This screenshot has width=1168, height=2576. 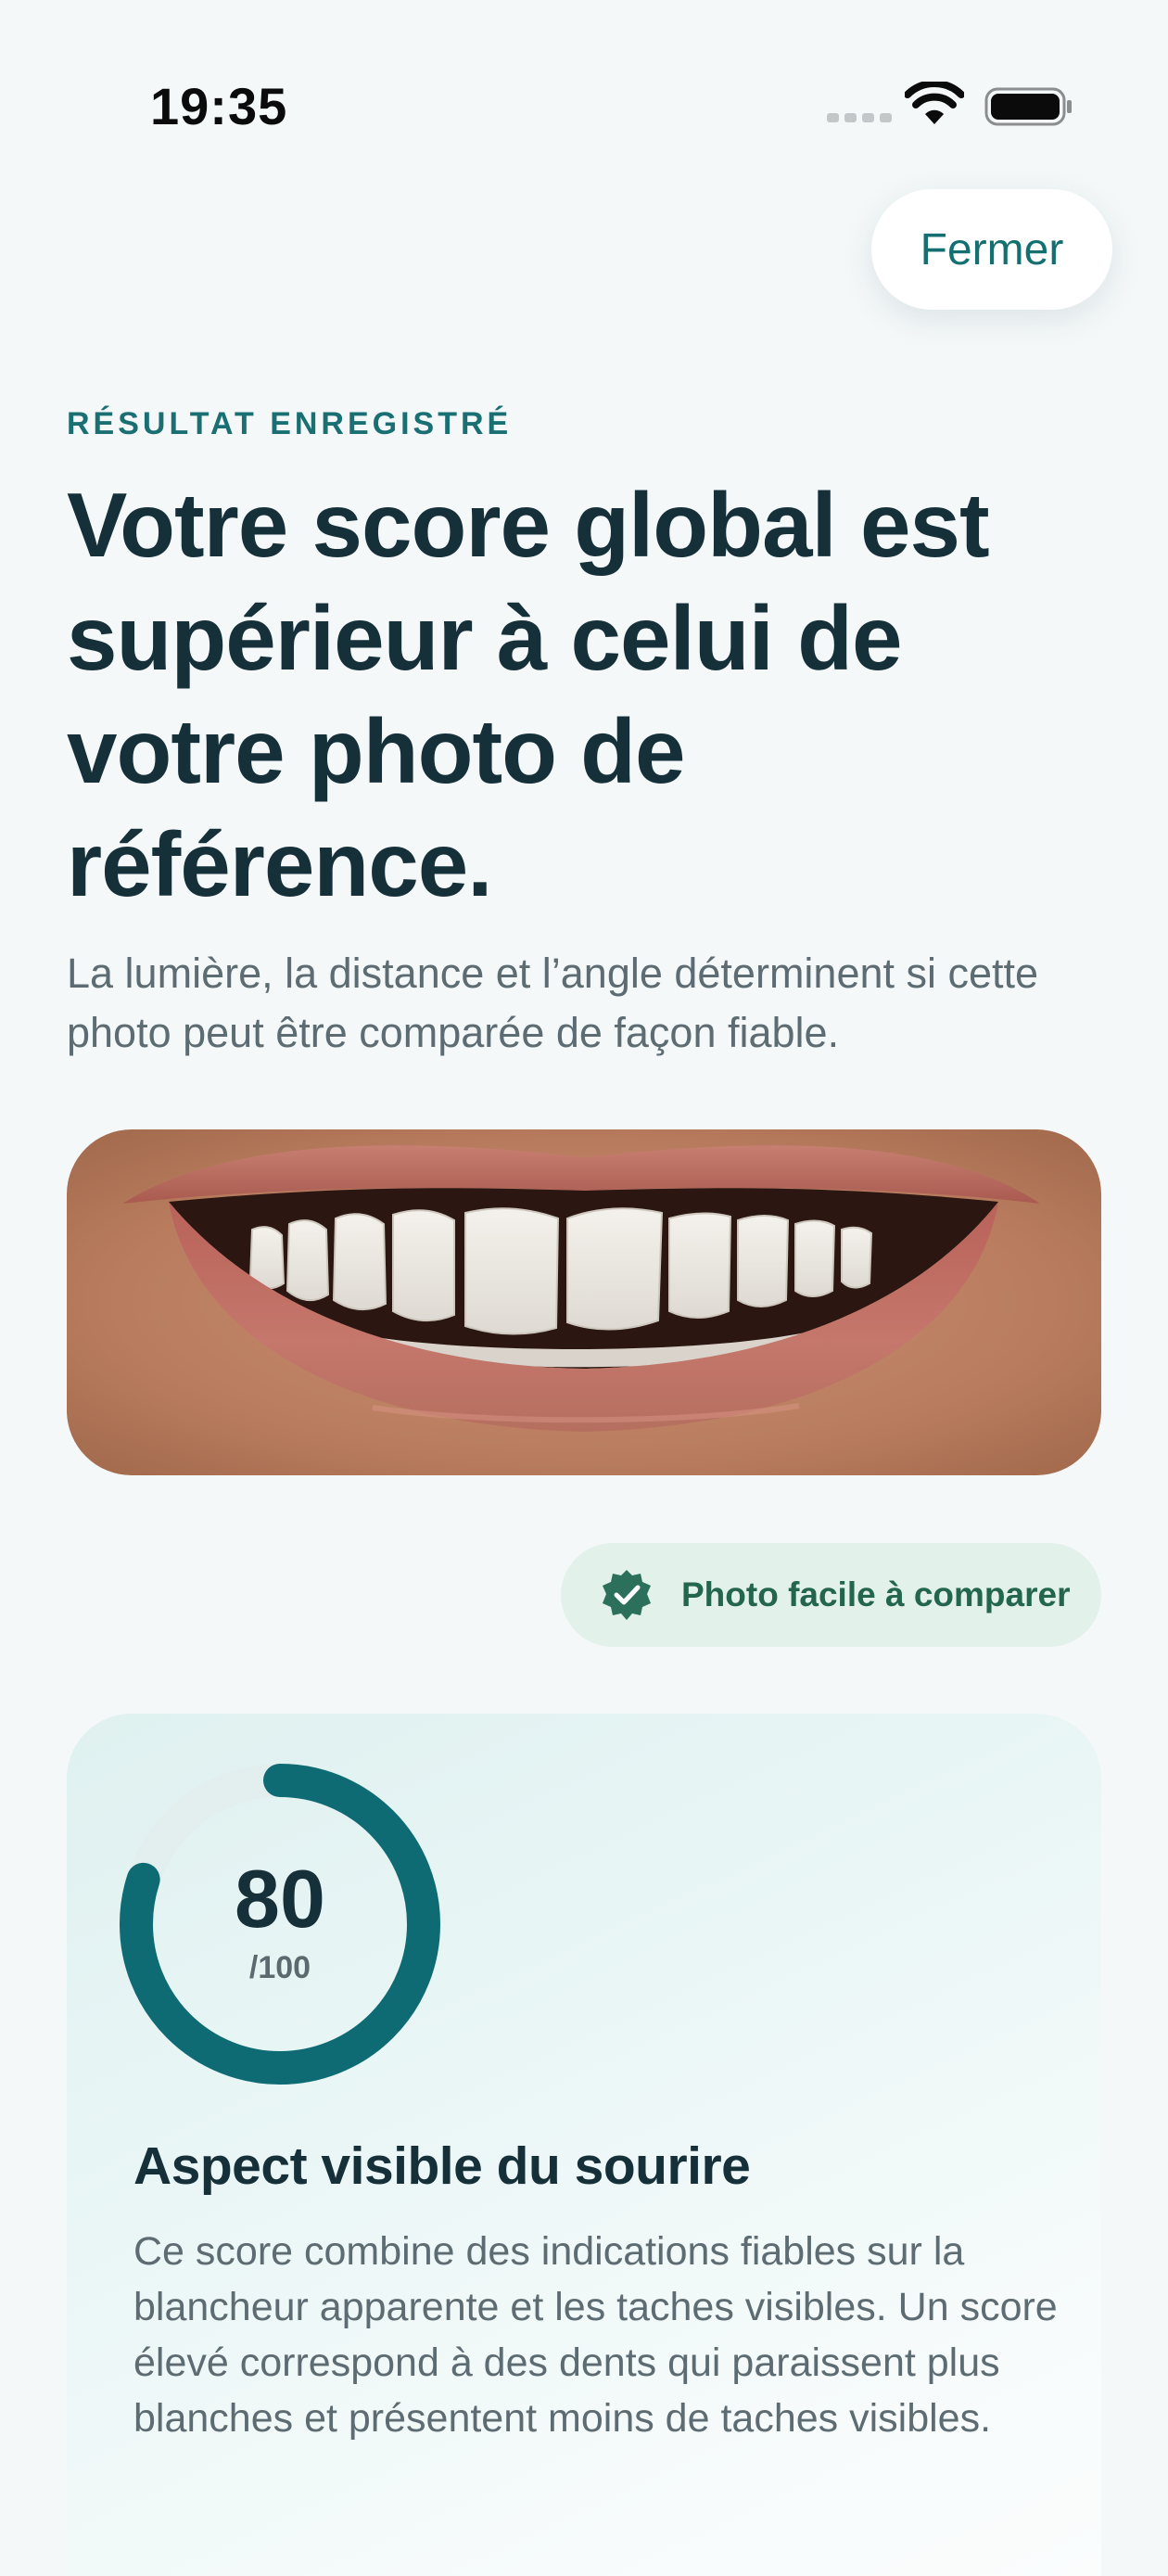 What do you see at coordinates (860, 118) in the screenshot?
I see `cellular-signal-icon` at bounding box center [860, 118].